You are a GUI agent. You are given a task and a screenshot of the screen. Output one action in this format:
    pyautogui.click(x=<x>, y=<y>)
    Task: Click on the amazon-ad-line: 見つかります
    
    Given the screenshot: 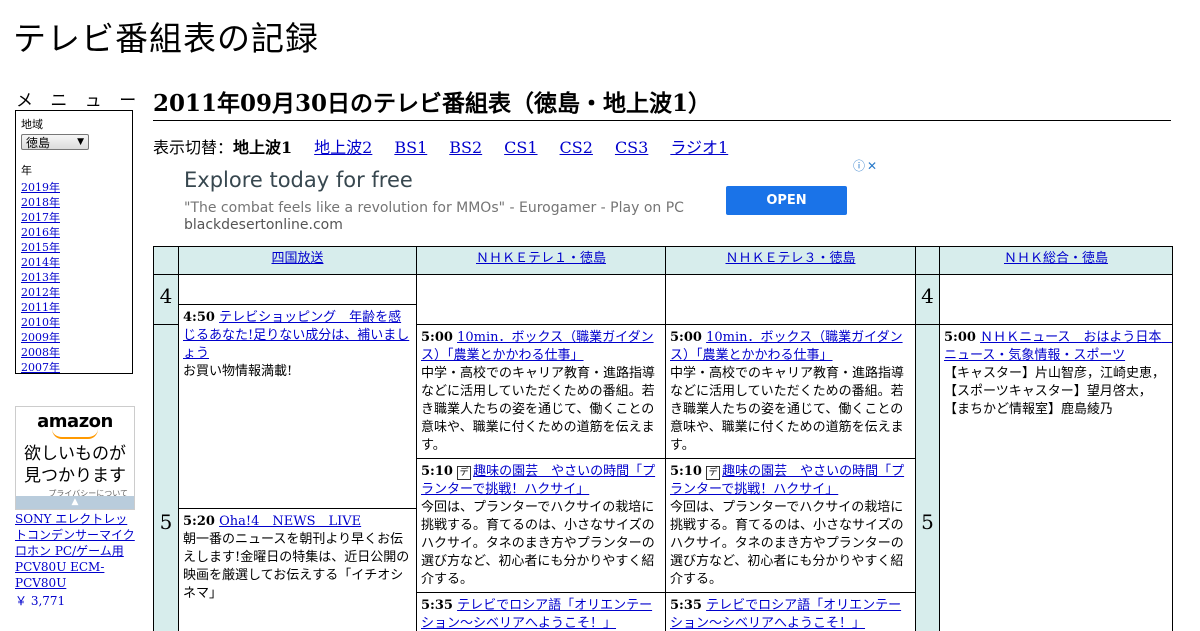 What is the action you would take?
    pyautogui.click(x=75, y=476)
    